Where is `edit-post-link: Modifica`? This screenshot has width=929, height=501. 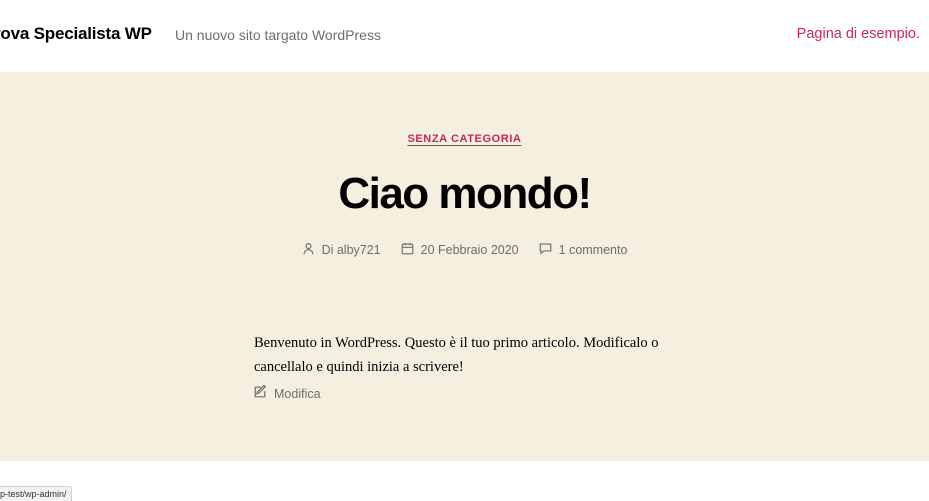
edit-post-link: Modifica is located at coordinates (287, 393).